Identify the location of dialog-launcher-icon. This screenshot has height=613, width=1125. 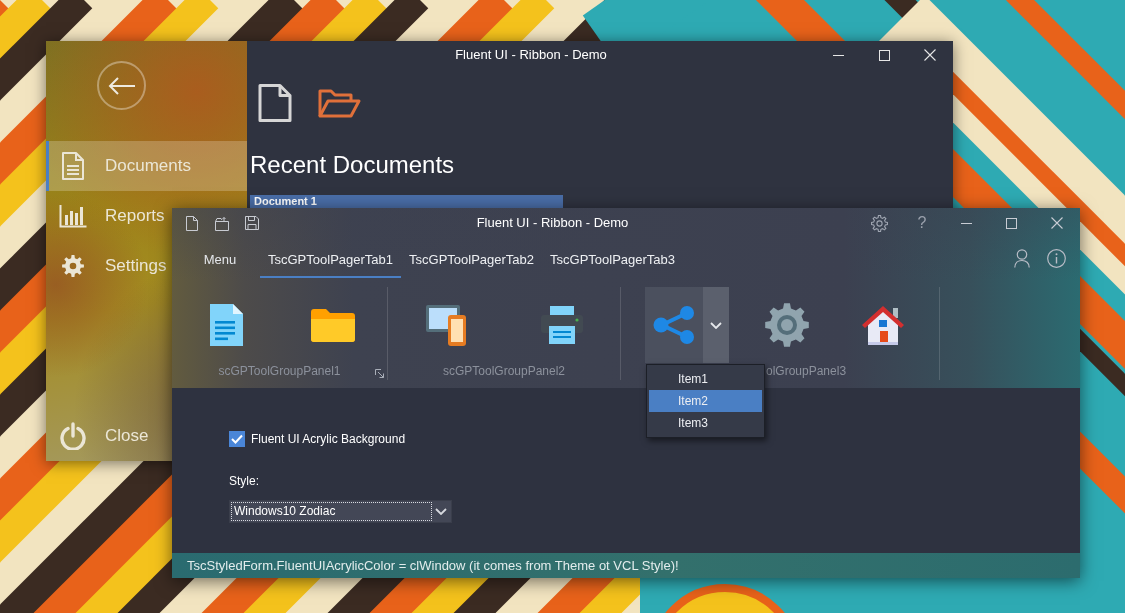
(379, 373).